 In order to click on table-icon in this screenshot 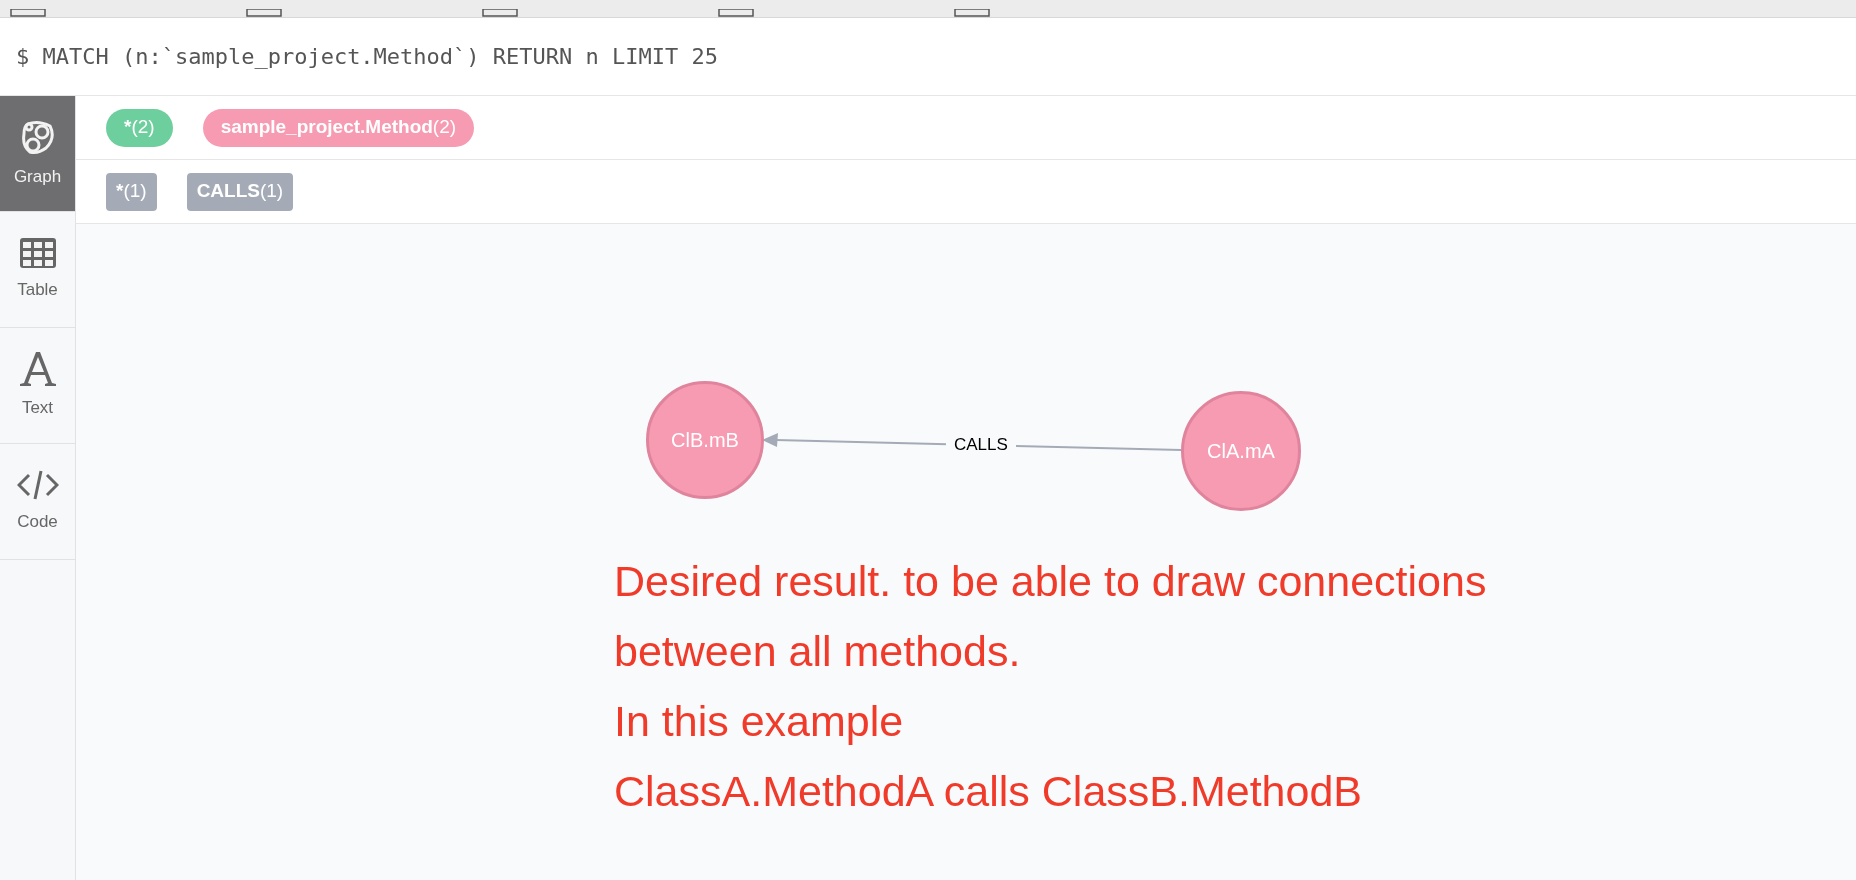, I will do `click(37, 252)`.